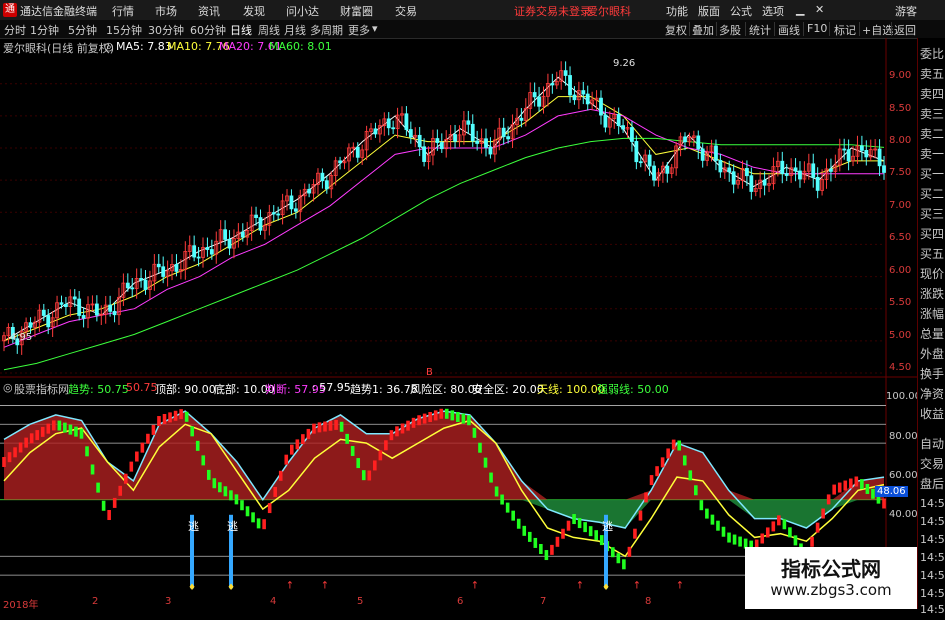 The height and width of the screenshot is (620, 945). I want to click on trade-login-warning: 证券交易未登录, so click(552, 11).